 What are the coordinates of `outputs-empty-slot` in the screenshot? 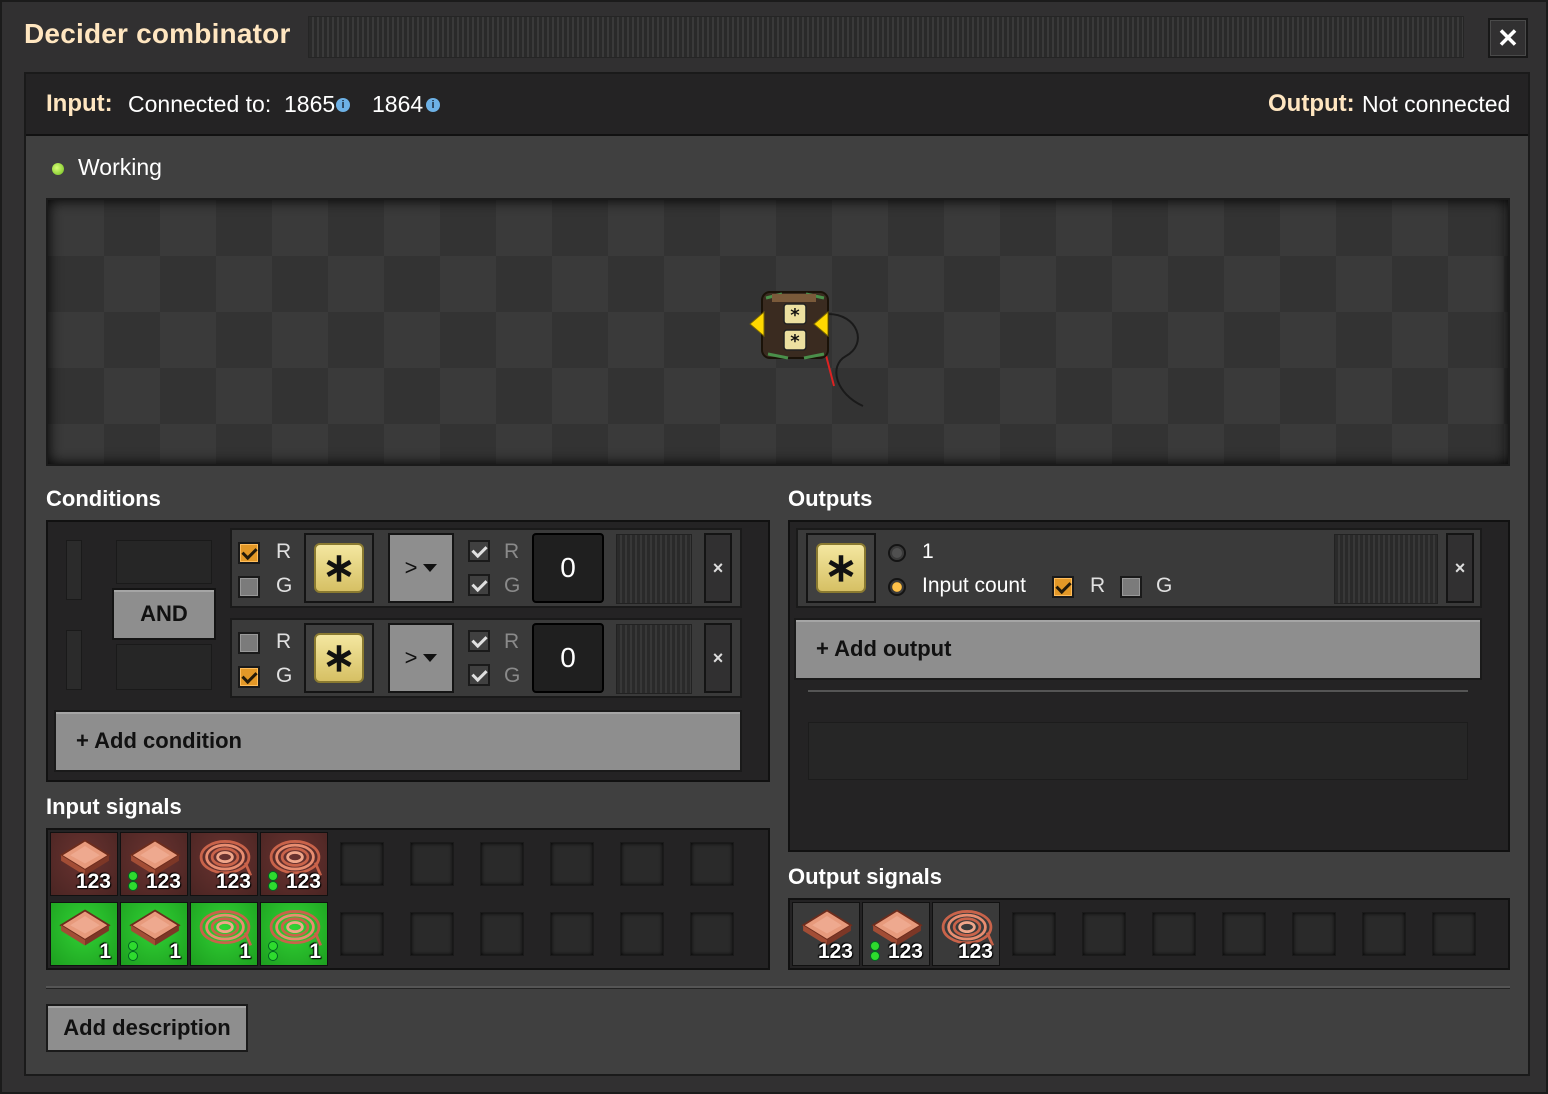 It's located at (1138, 751).